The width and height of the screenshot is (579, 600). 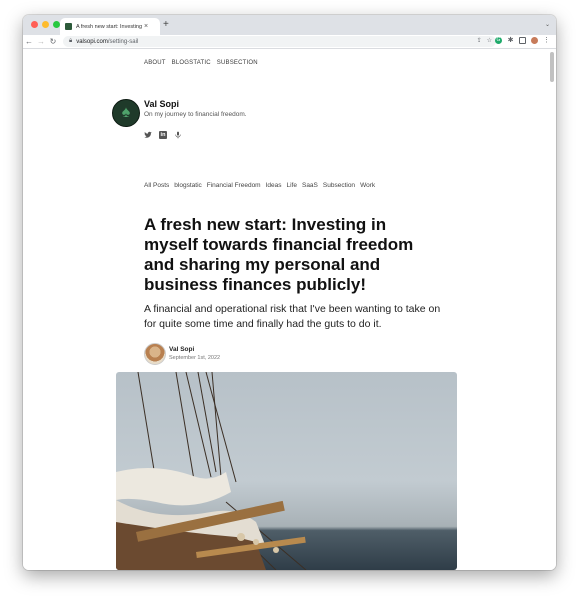 What do you see at coordinates (289, 25) in the screenshot?
I see `tab-bar: A fresh new start: Investing in × + ⌄` at bounding box center [289, 25].